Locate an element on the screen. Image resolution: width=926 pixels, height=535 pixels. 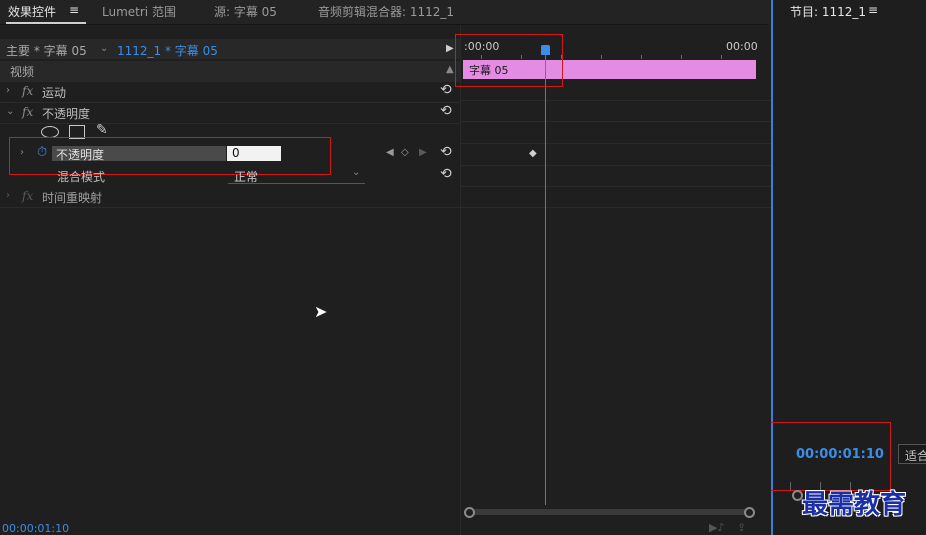
tab-source: 源: 字幕 05 is located at coordinates (245, 11).